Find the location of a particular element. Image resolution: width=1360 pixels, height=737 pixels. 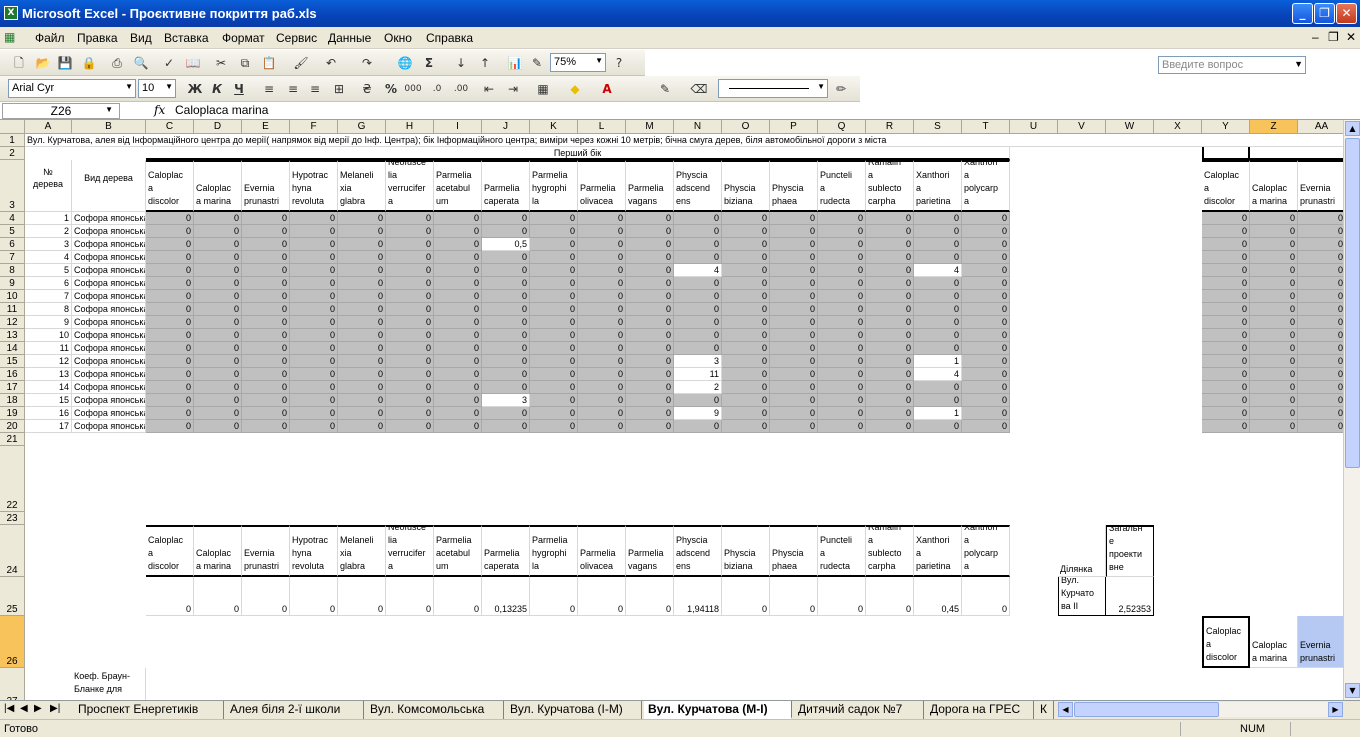

decrease-decimal-icon: .00 is located at coordinates (461, 89).